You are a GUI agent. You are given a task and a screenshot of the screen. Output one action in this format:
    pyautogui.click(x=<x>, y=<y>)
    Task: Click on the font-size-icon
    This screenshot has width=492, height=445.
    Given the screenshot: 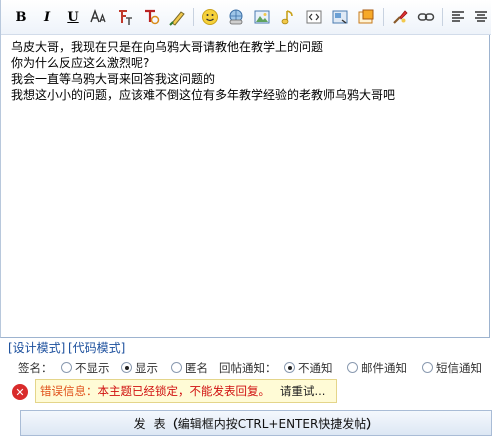 What is the action you would take?
    pyautogui.click(x=98, y=16)
    